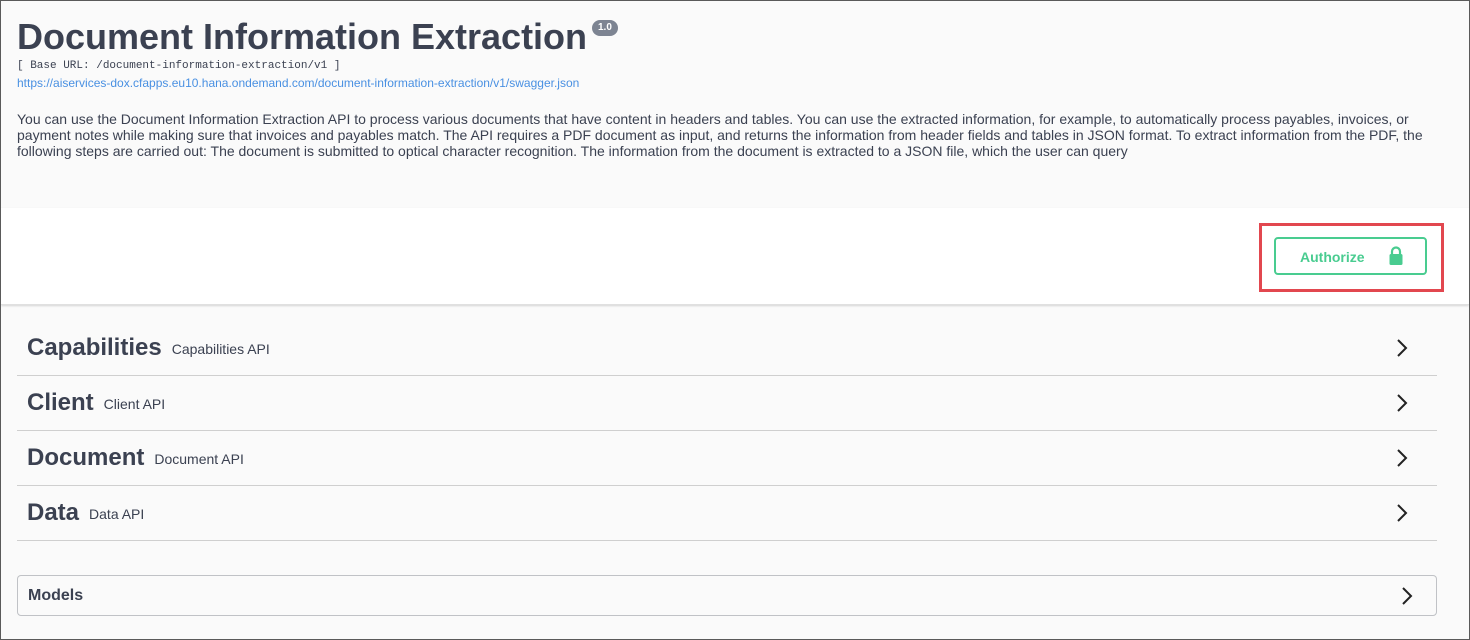 This screenshot has width=1470, height=640. I want to click on tag-description: Capabilities API, so click(220, 349).